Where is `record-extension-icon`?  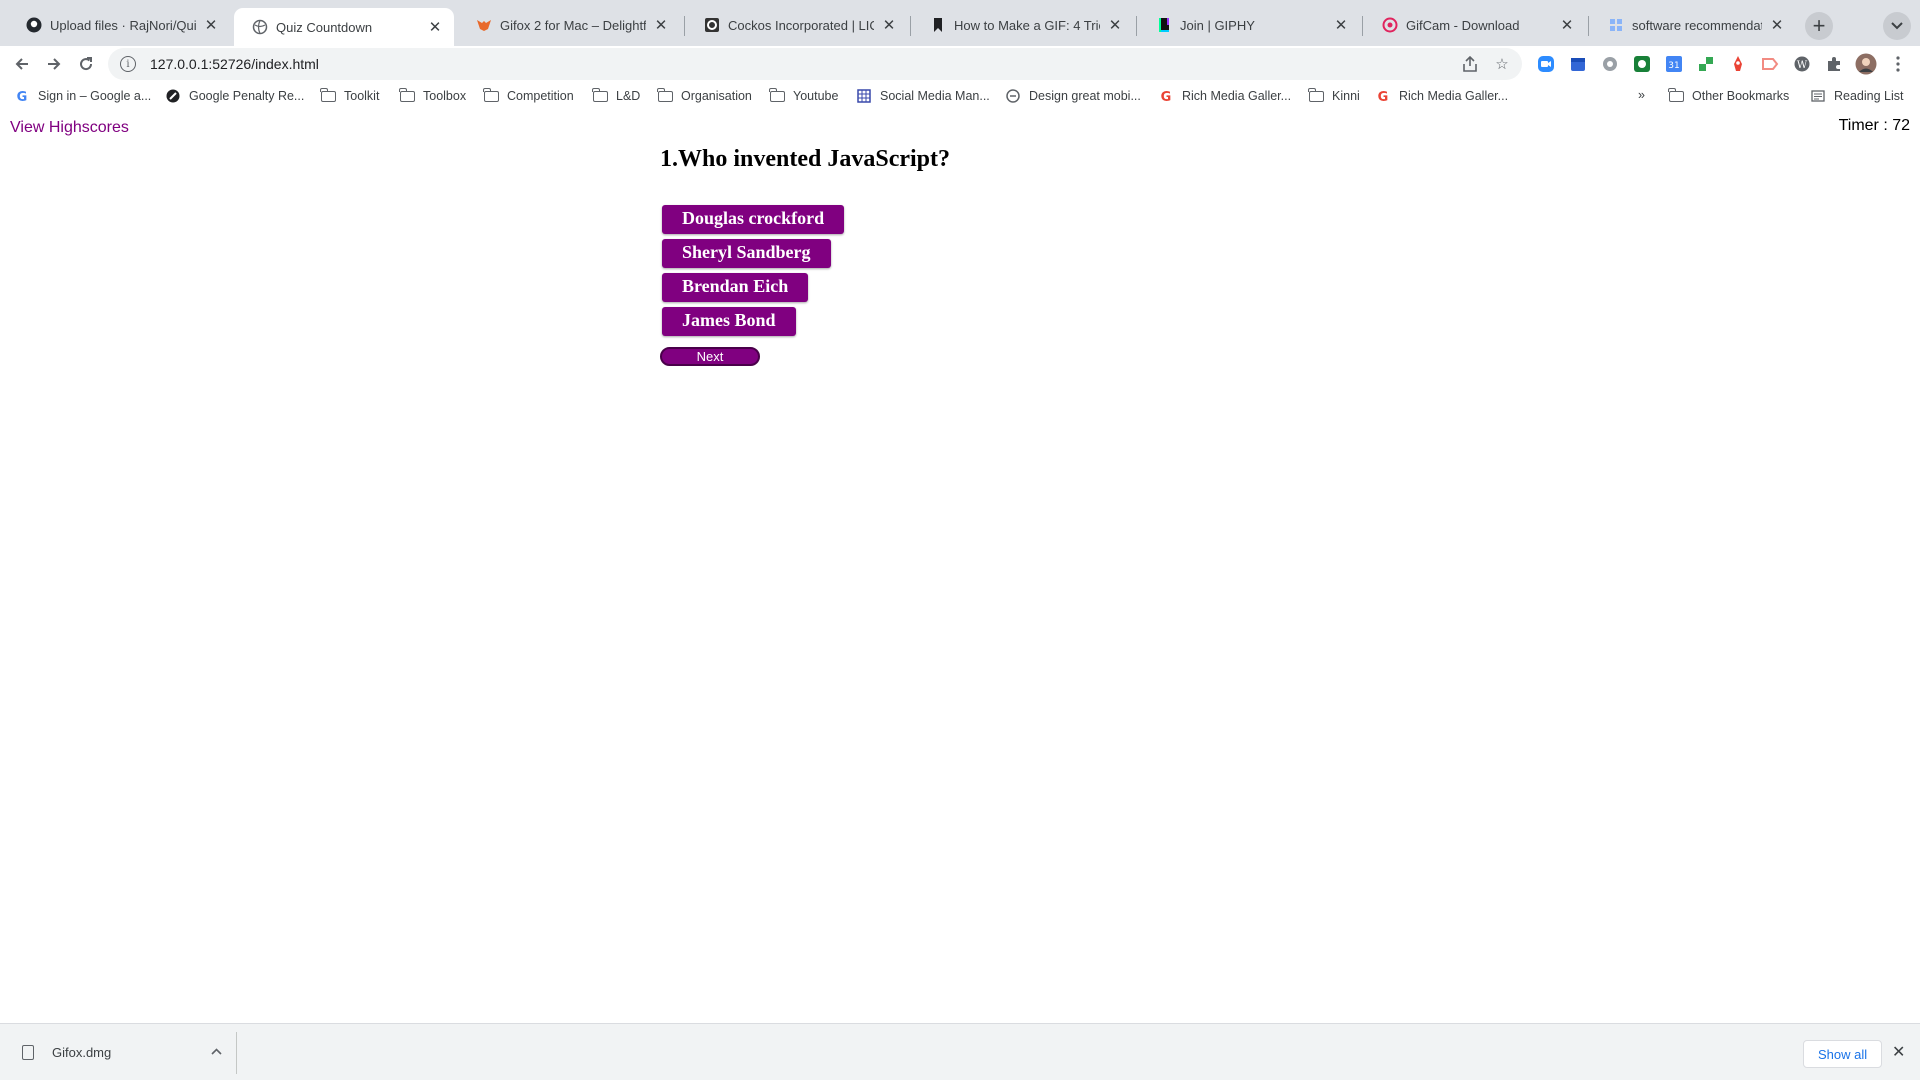 record-extension-icon is located at coordinates (1770, 64).